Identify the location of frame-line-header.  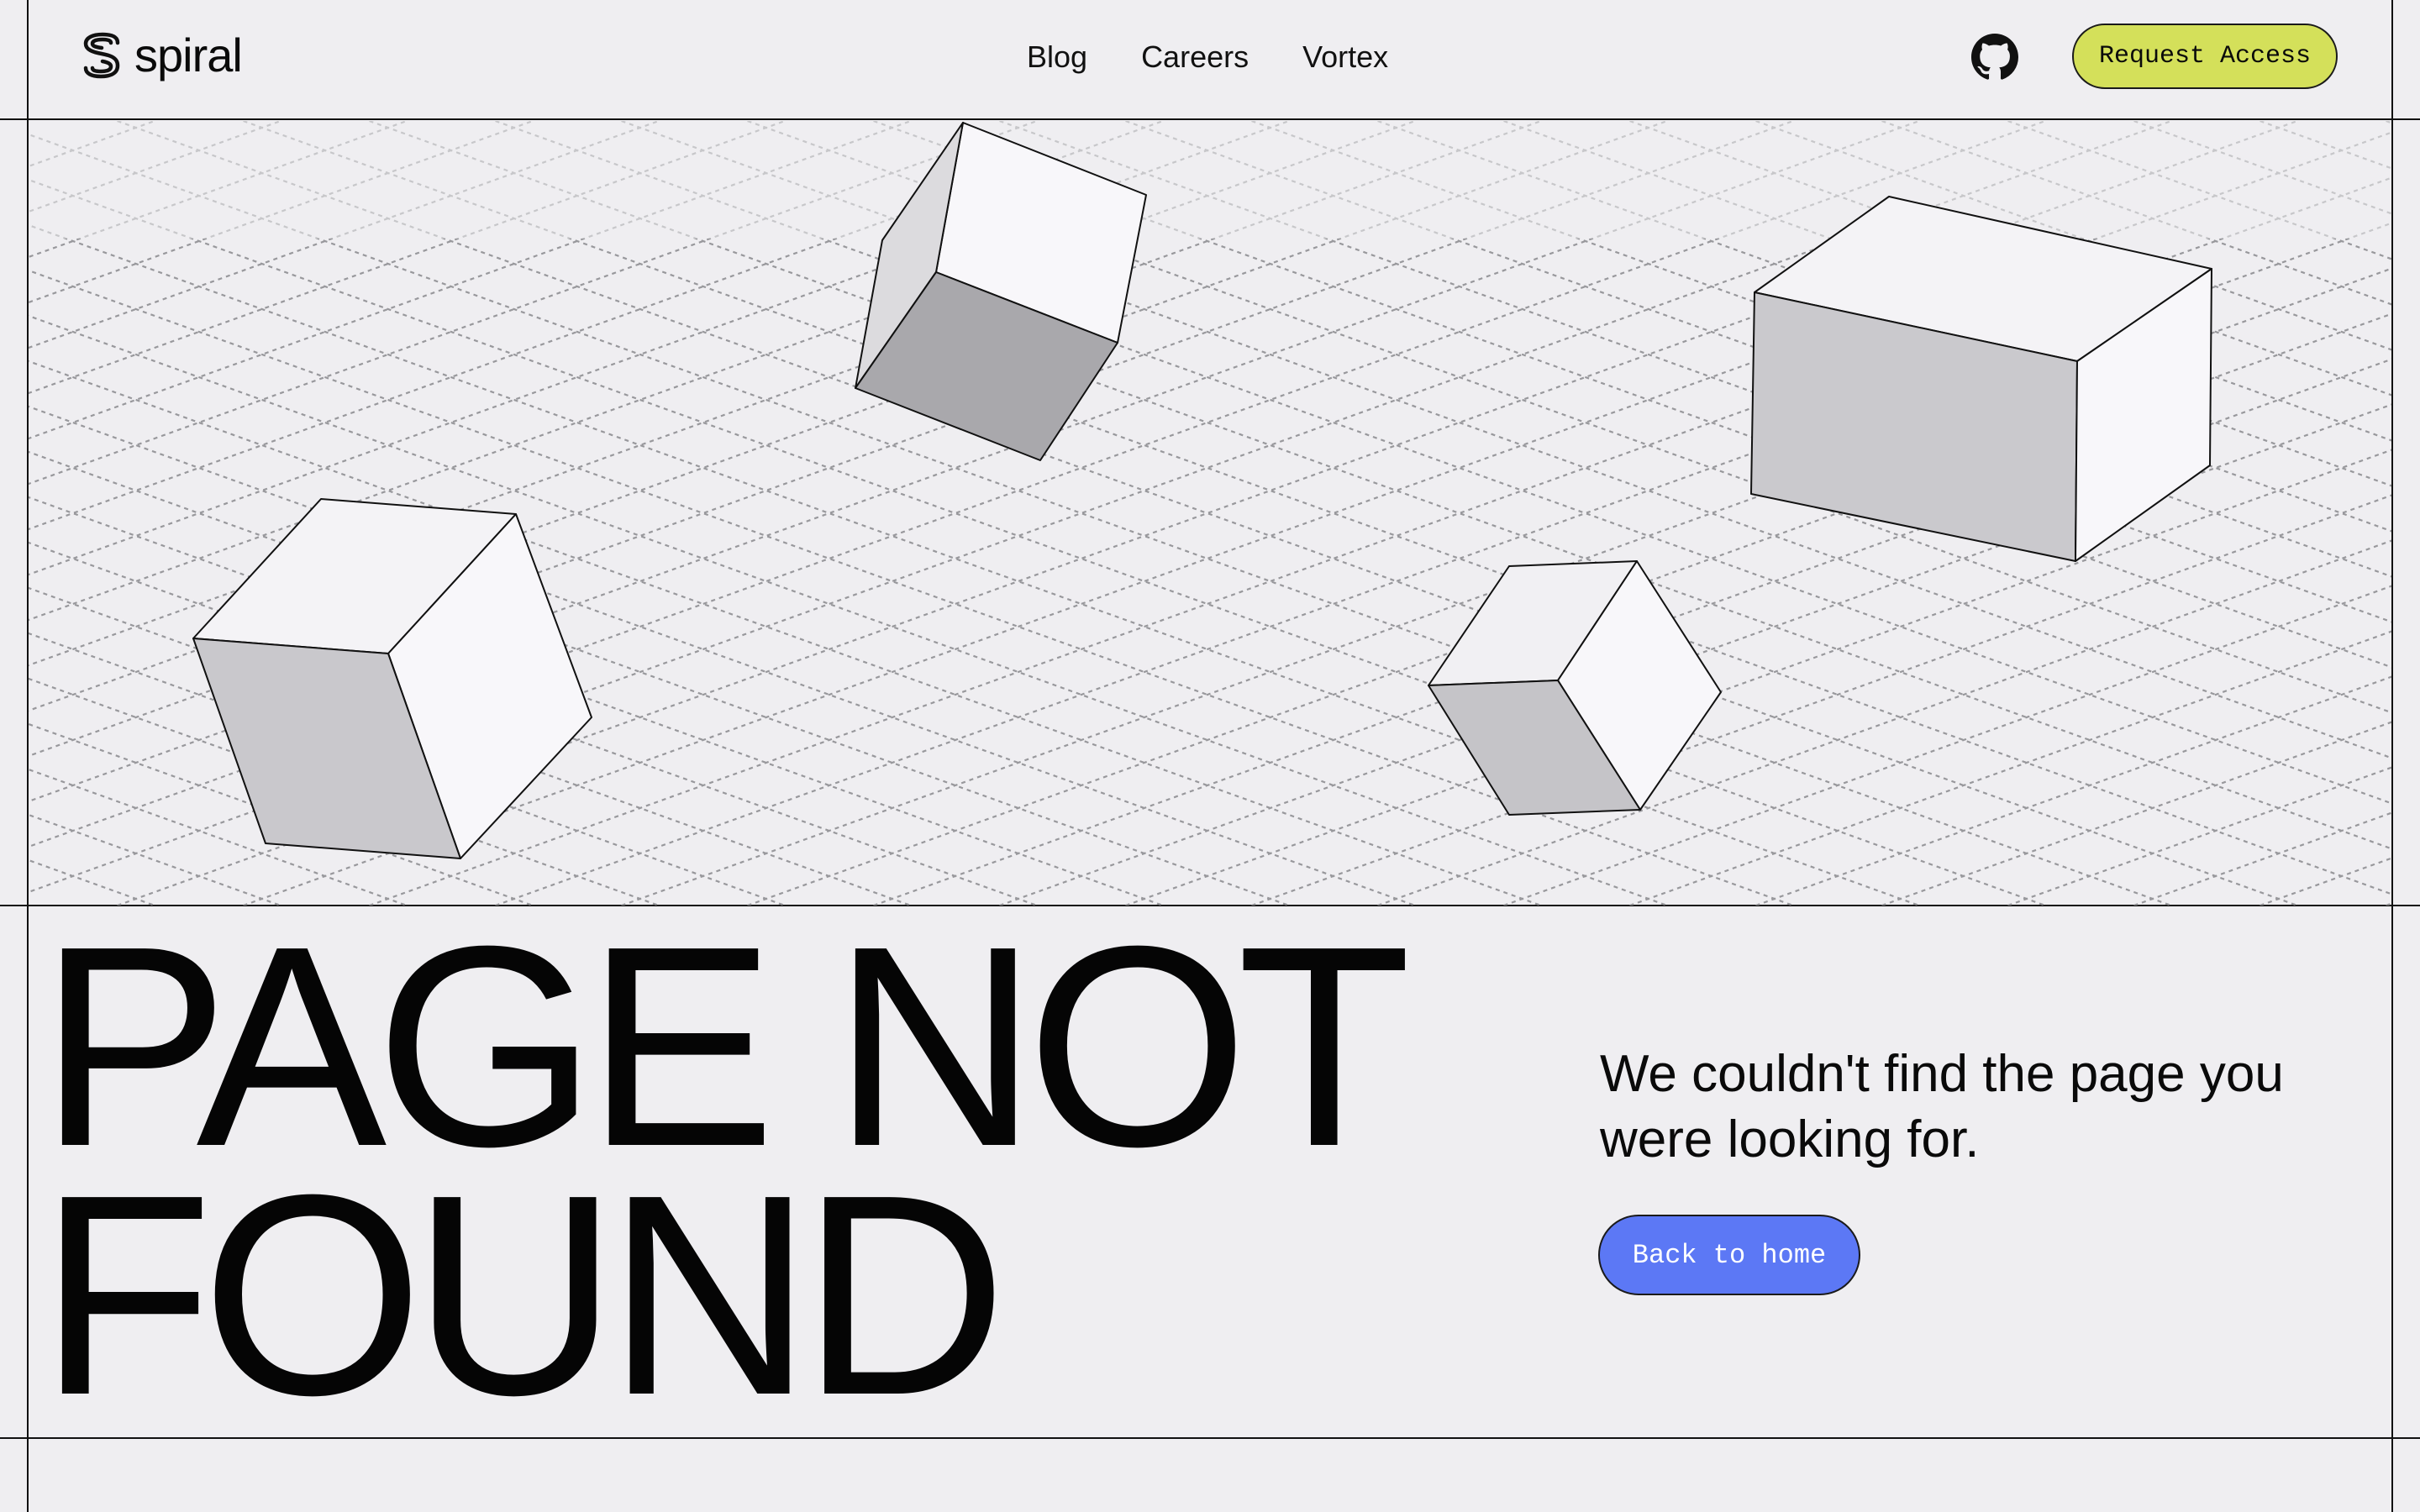
(1210, 119).